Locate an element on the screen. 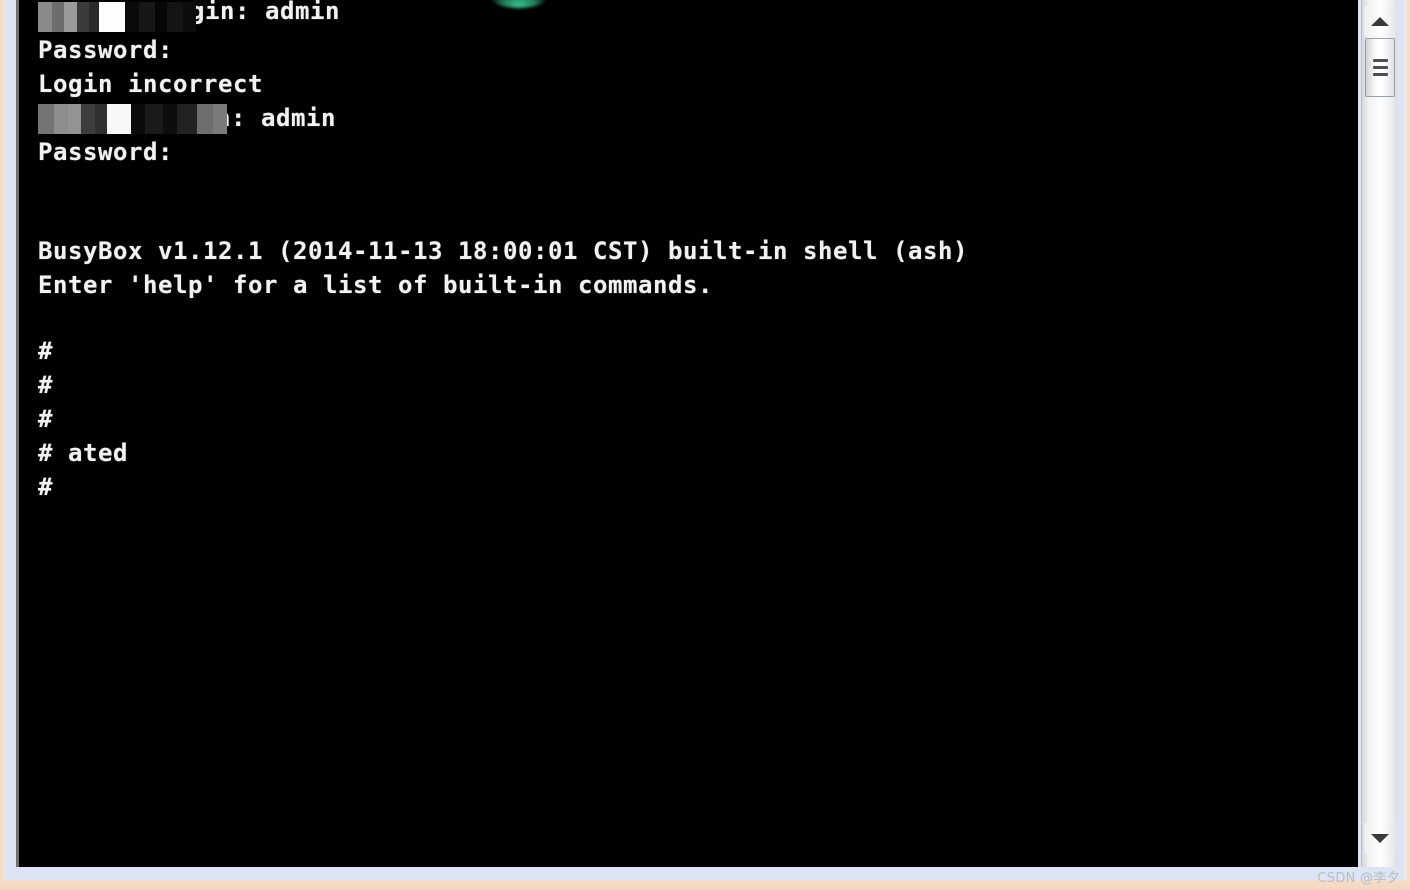  scrollbar-thumb is located at coordinates (1380, 67).